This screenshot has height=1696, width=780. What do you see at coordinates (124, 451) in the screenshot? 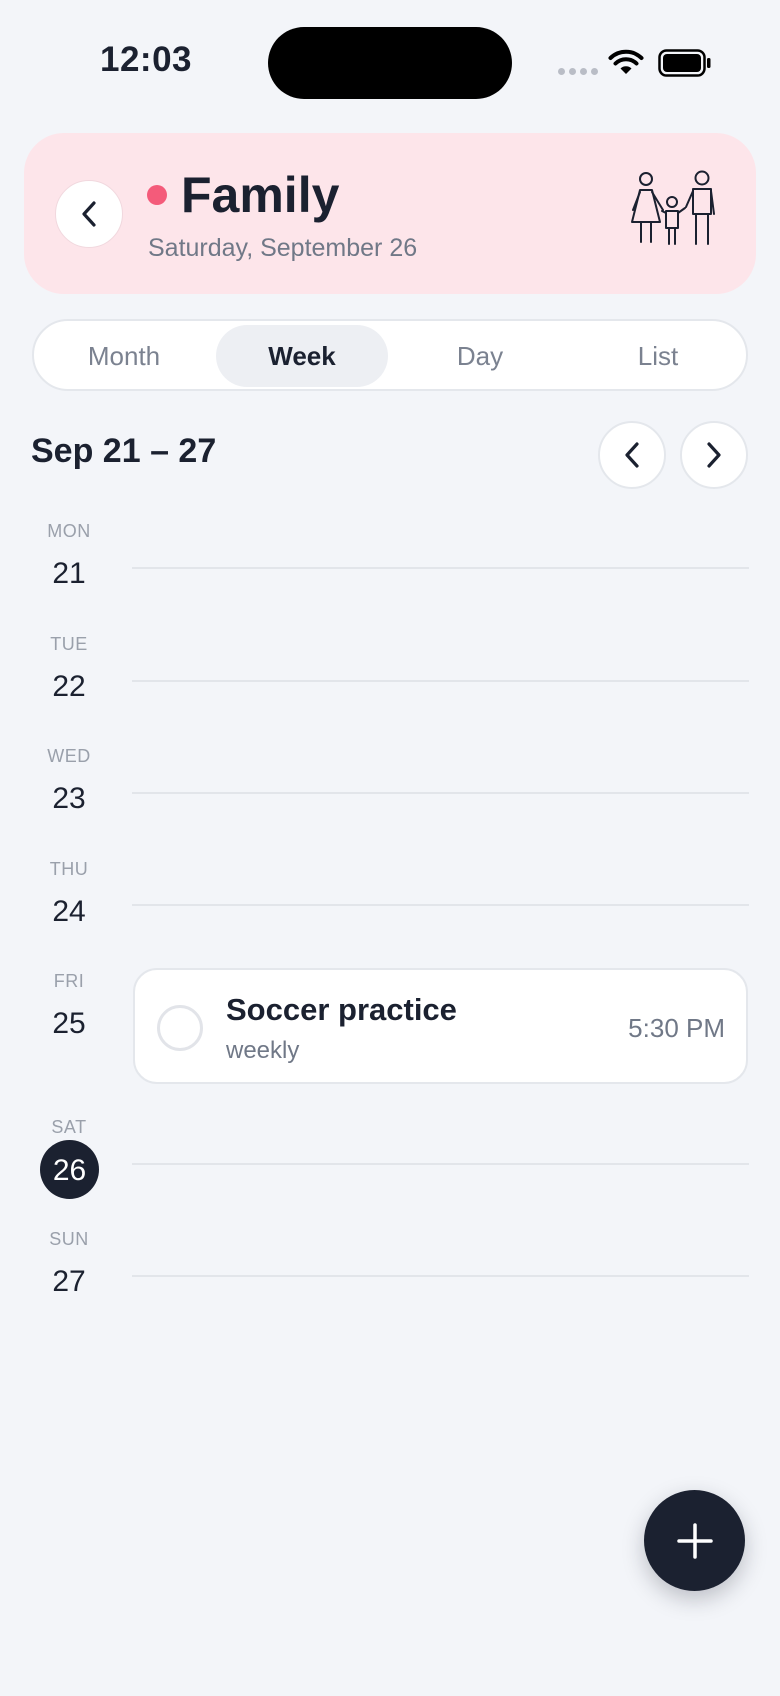
I see `week-range-title: Sep 21 – 27` at bounding box center [124, 451].